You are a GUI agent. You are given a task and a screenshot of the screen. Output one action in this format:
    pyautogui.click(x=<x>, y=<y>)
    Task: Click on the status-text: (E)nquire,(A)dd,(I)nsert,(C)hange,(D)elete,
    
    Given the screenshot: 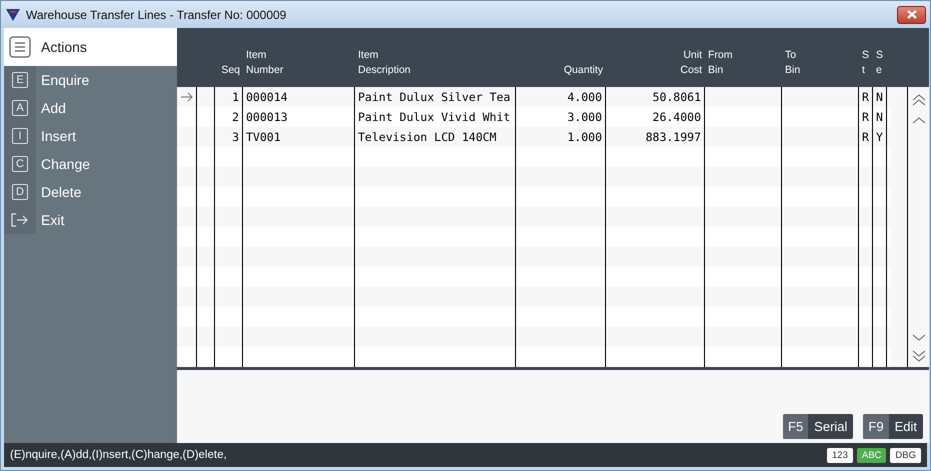 What is the action you would take?
    pyautogui.click(x=118, y=455)
    